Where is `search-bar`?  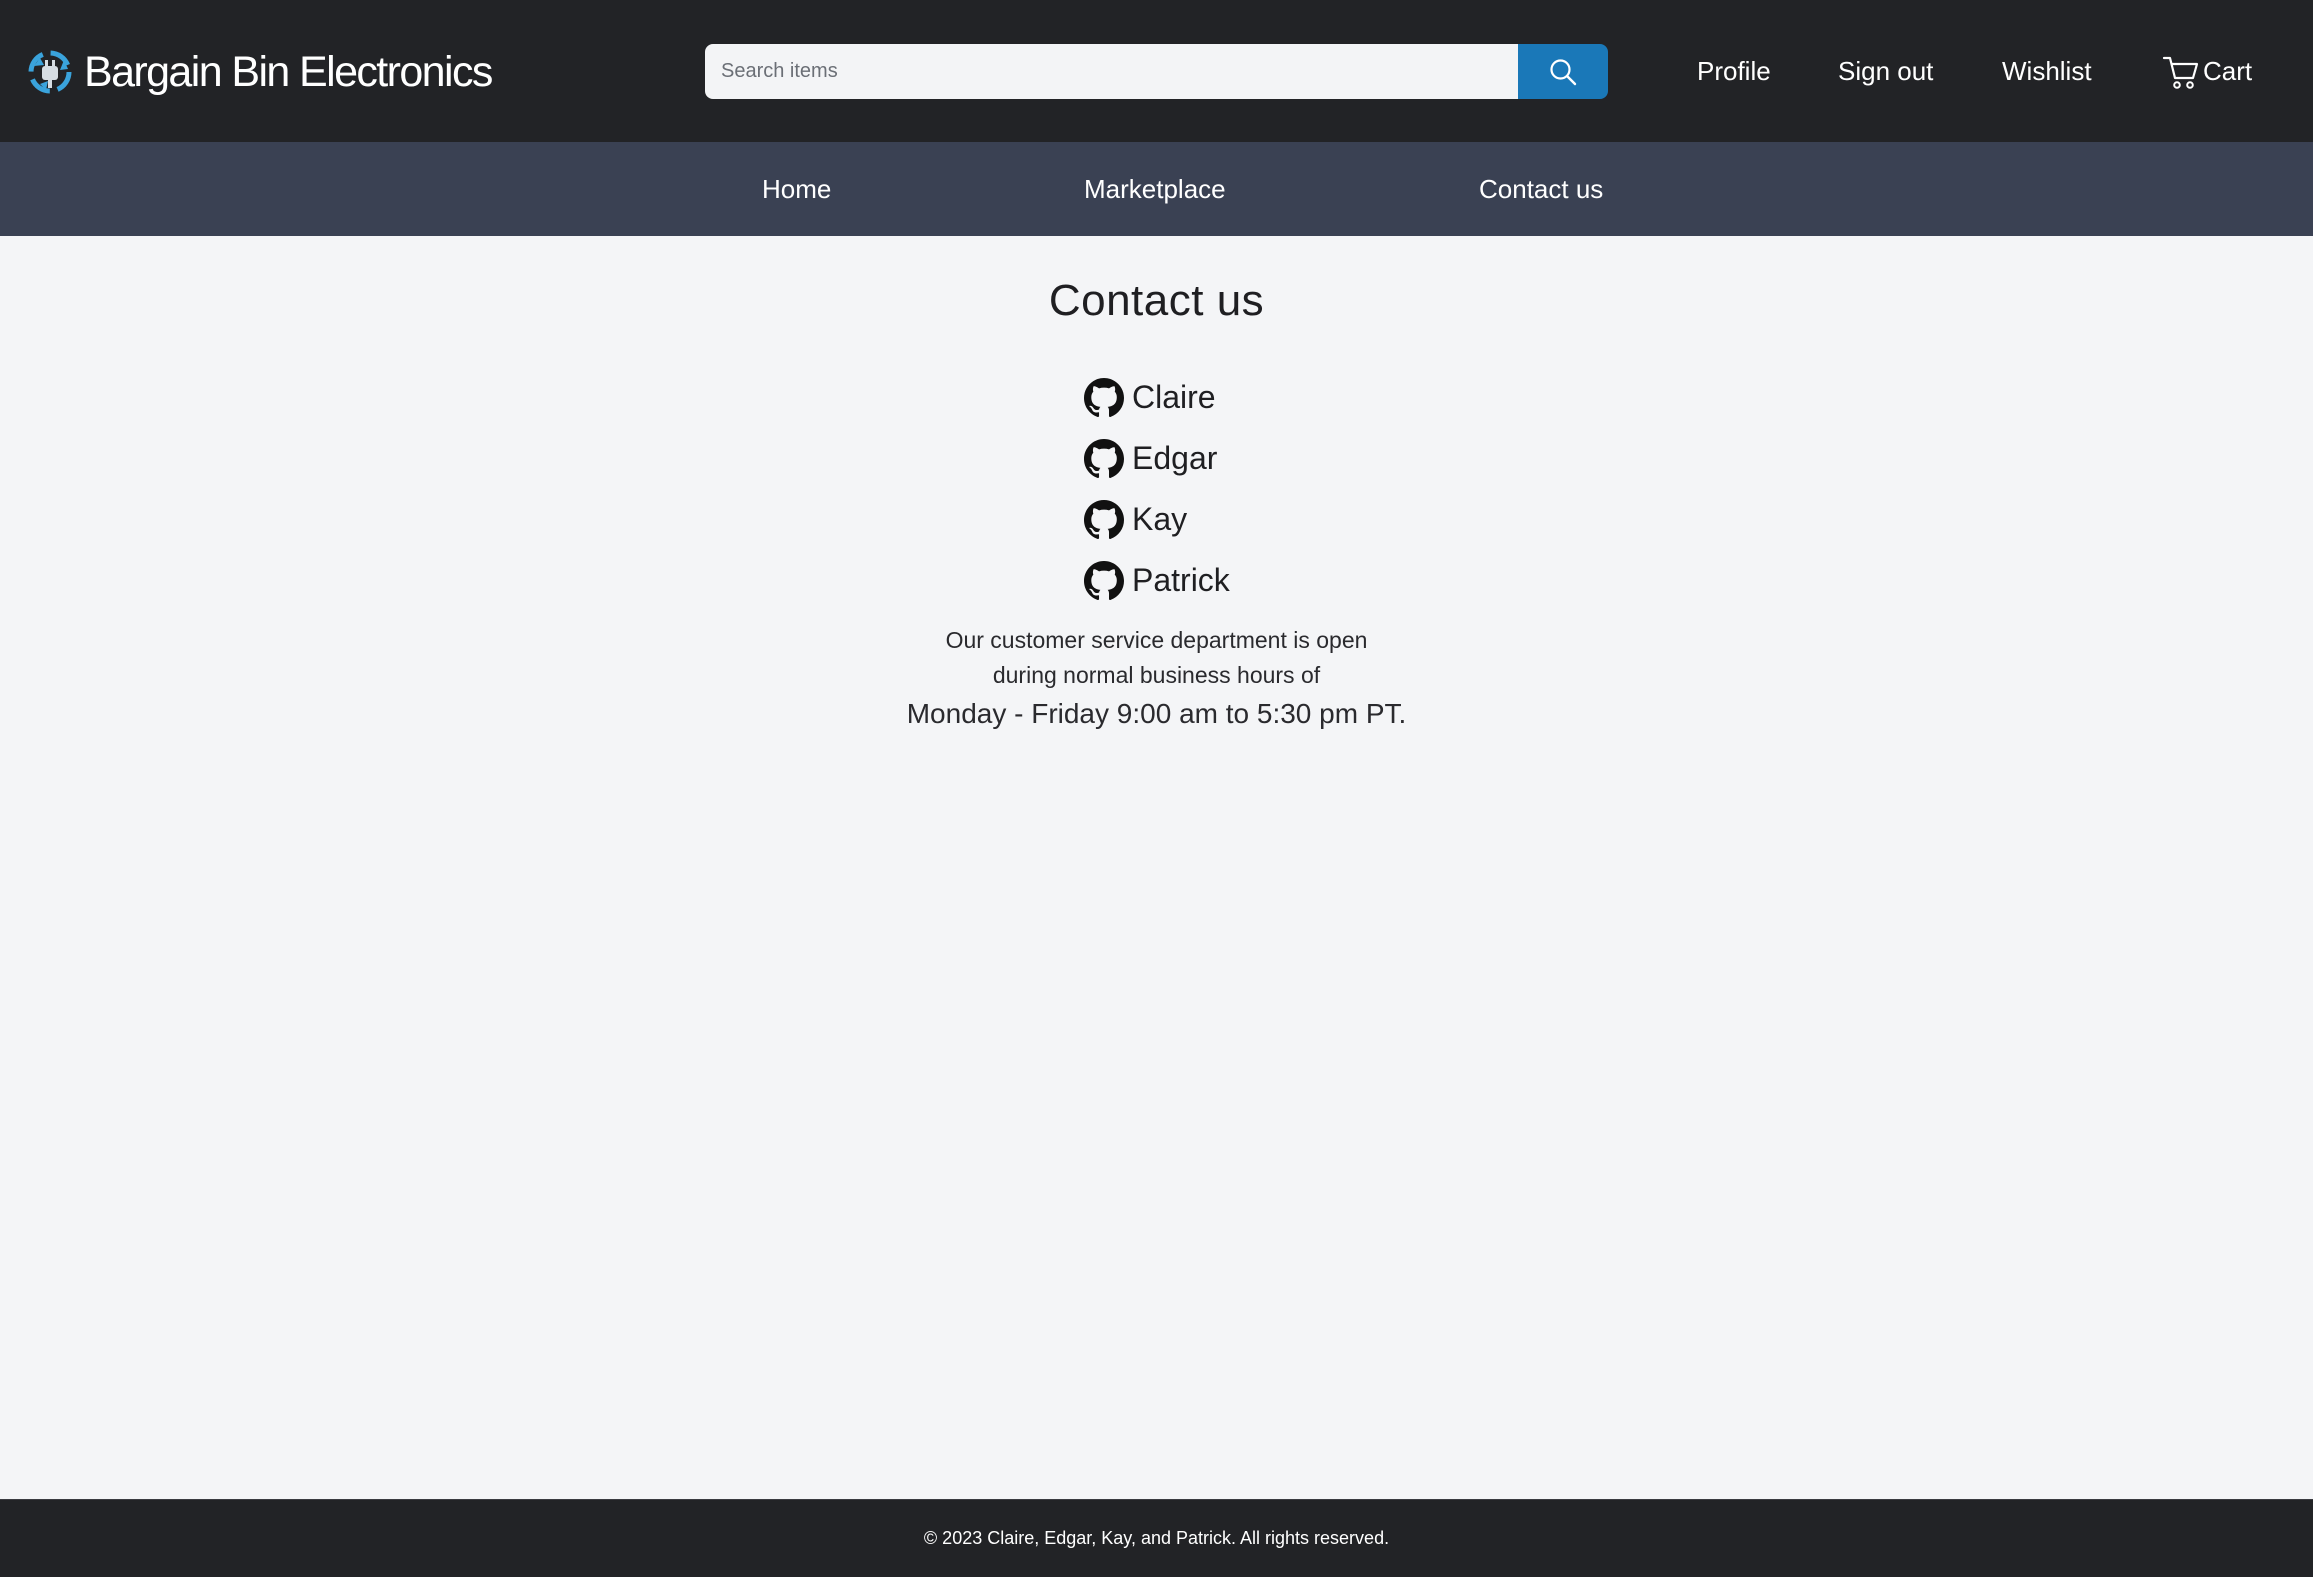
search-bar is located at coordinates (1156, 71).